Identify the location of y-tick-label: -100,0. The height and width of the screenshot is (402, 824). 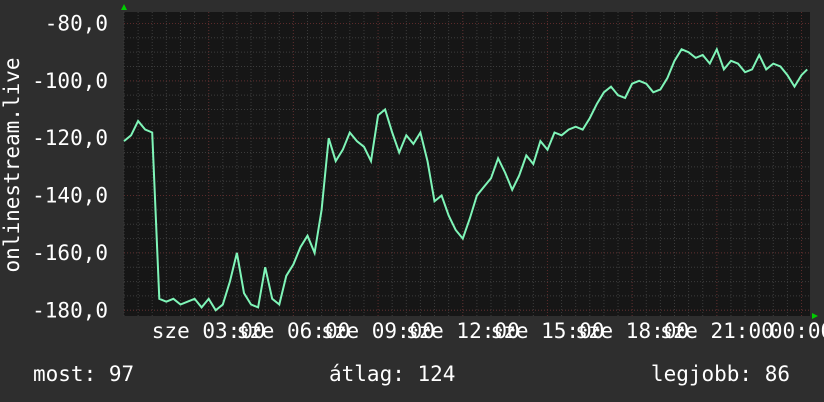
(70, 81).